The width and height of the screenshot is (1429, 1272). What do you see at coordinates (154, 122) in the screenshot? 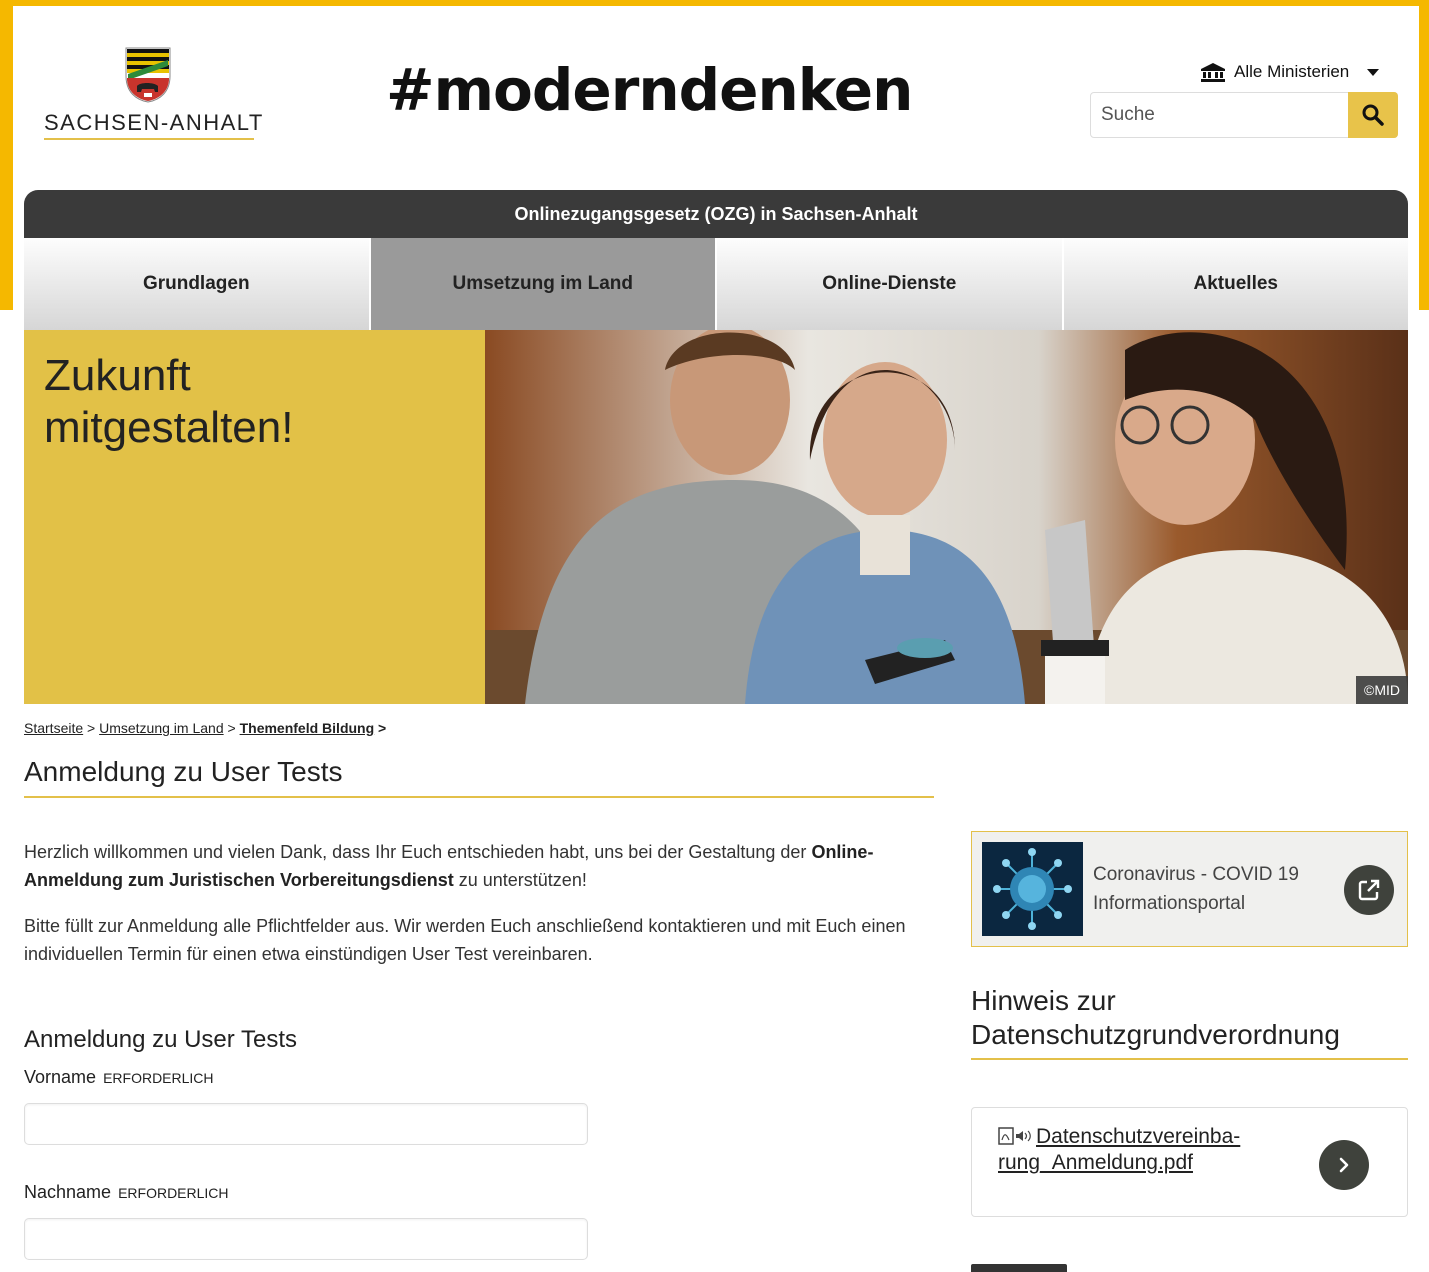
I see `logo-text: SACHSEN-ANHALT` at bounding box center [154, 122].